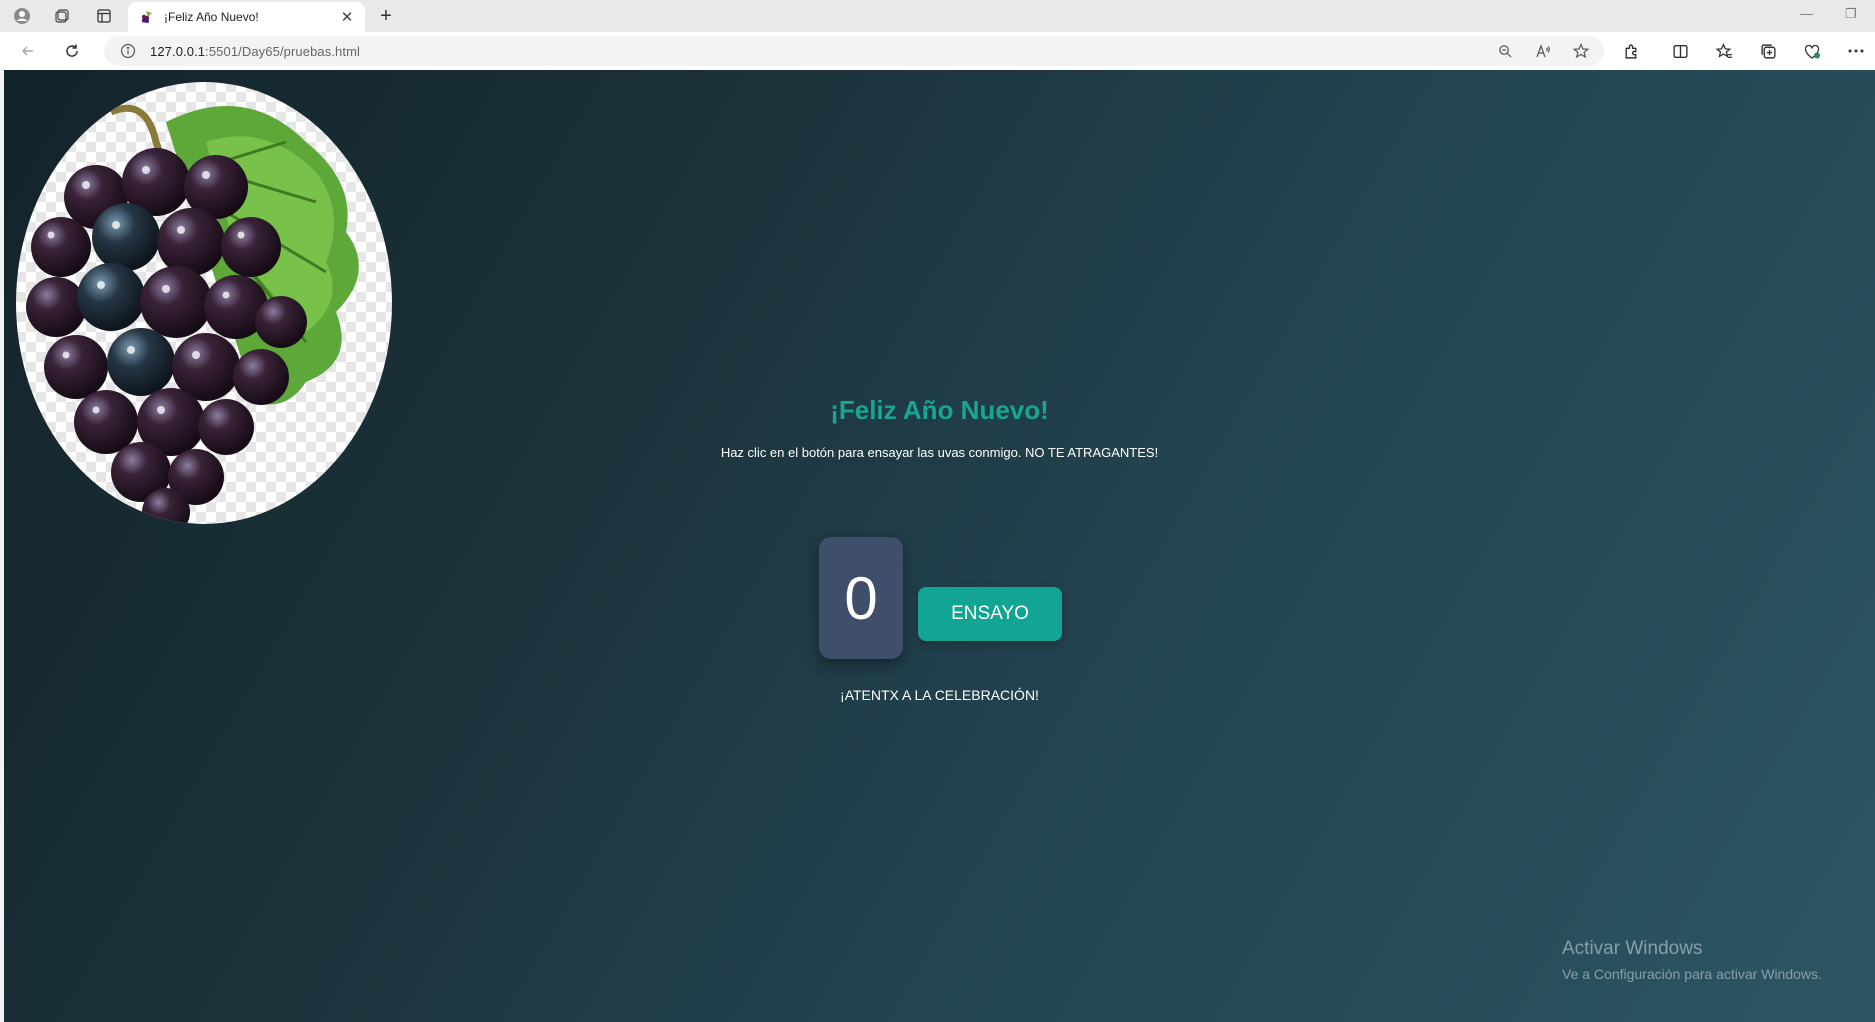 The width and height of the screenshot is (1875, 1022). What do you see at coordinates (814, 51) in the screenshot?
I see `url-text: 127.0.0.1:5501/Day65/pruebas.html` at bounding box center [814, 51].